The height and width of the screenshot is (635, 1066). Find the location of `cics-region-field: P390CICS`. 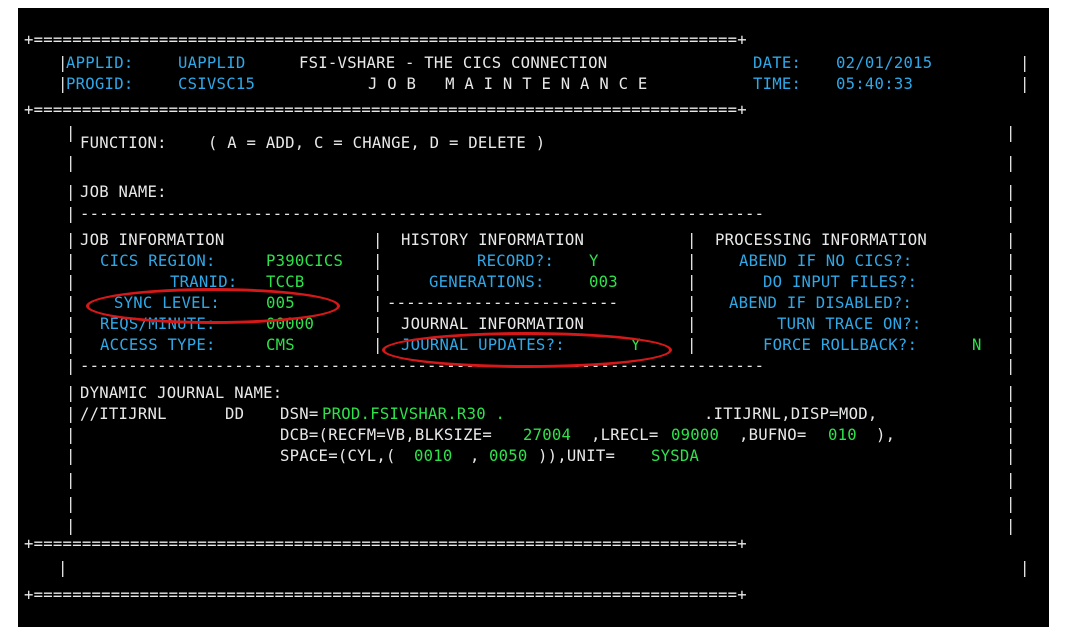

cics-region-field: P390CICS is located at coordinates (304, 261).